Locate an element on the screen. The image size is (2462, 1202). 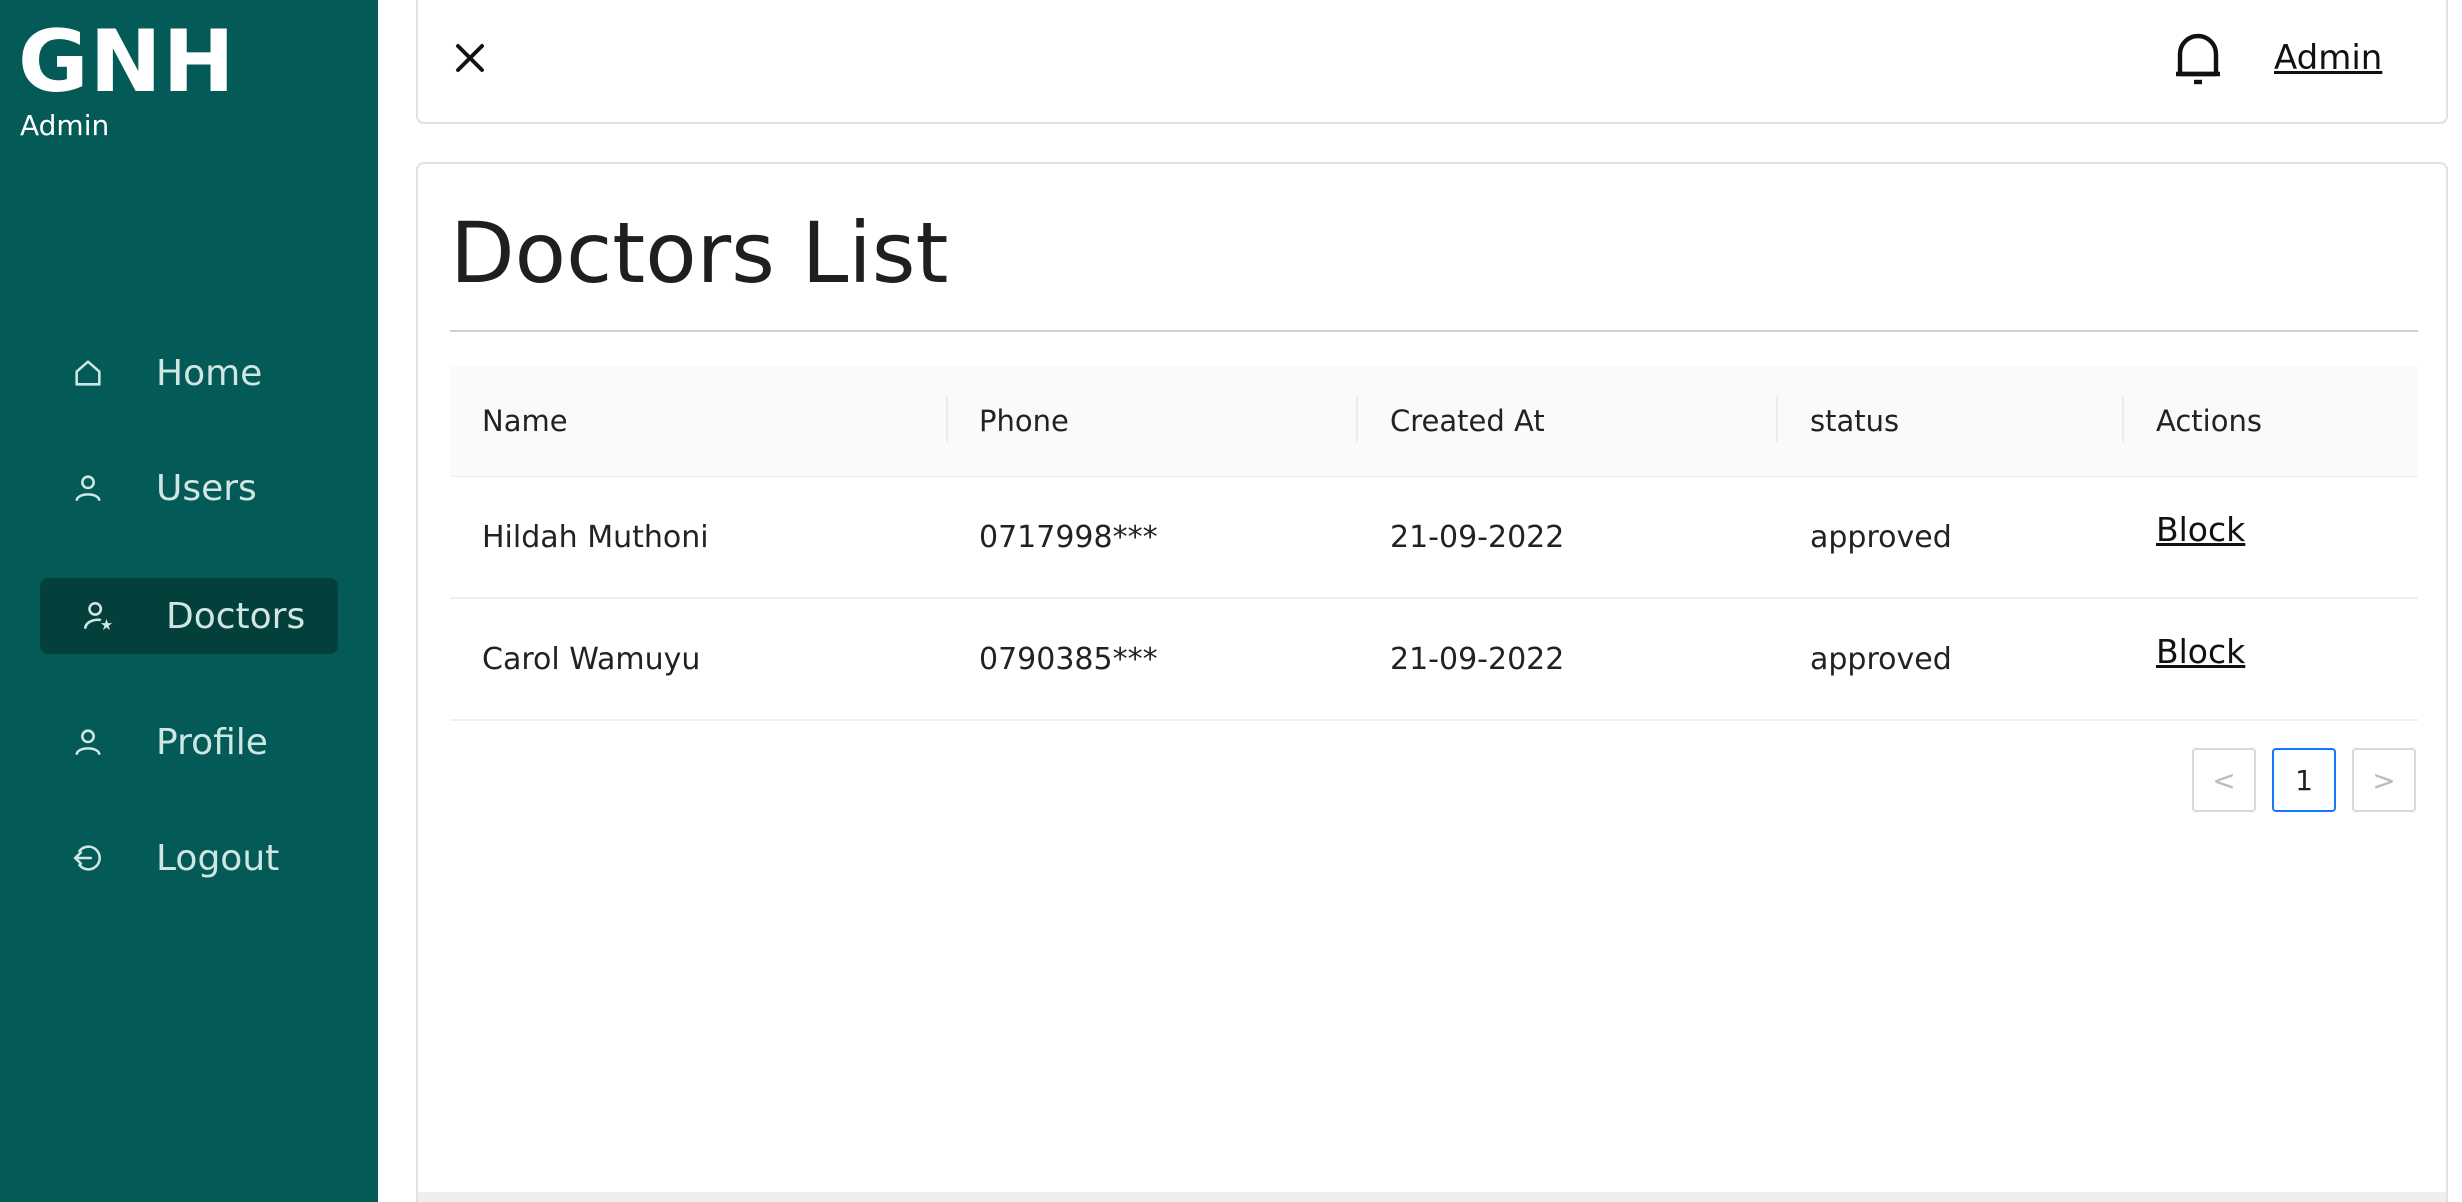
pagination-page-1: 1 is located at coordinates (2304, 780).